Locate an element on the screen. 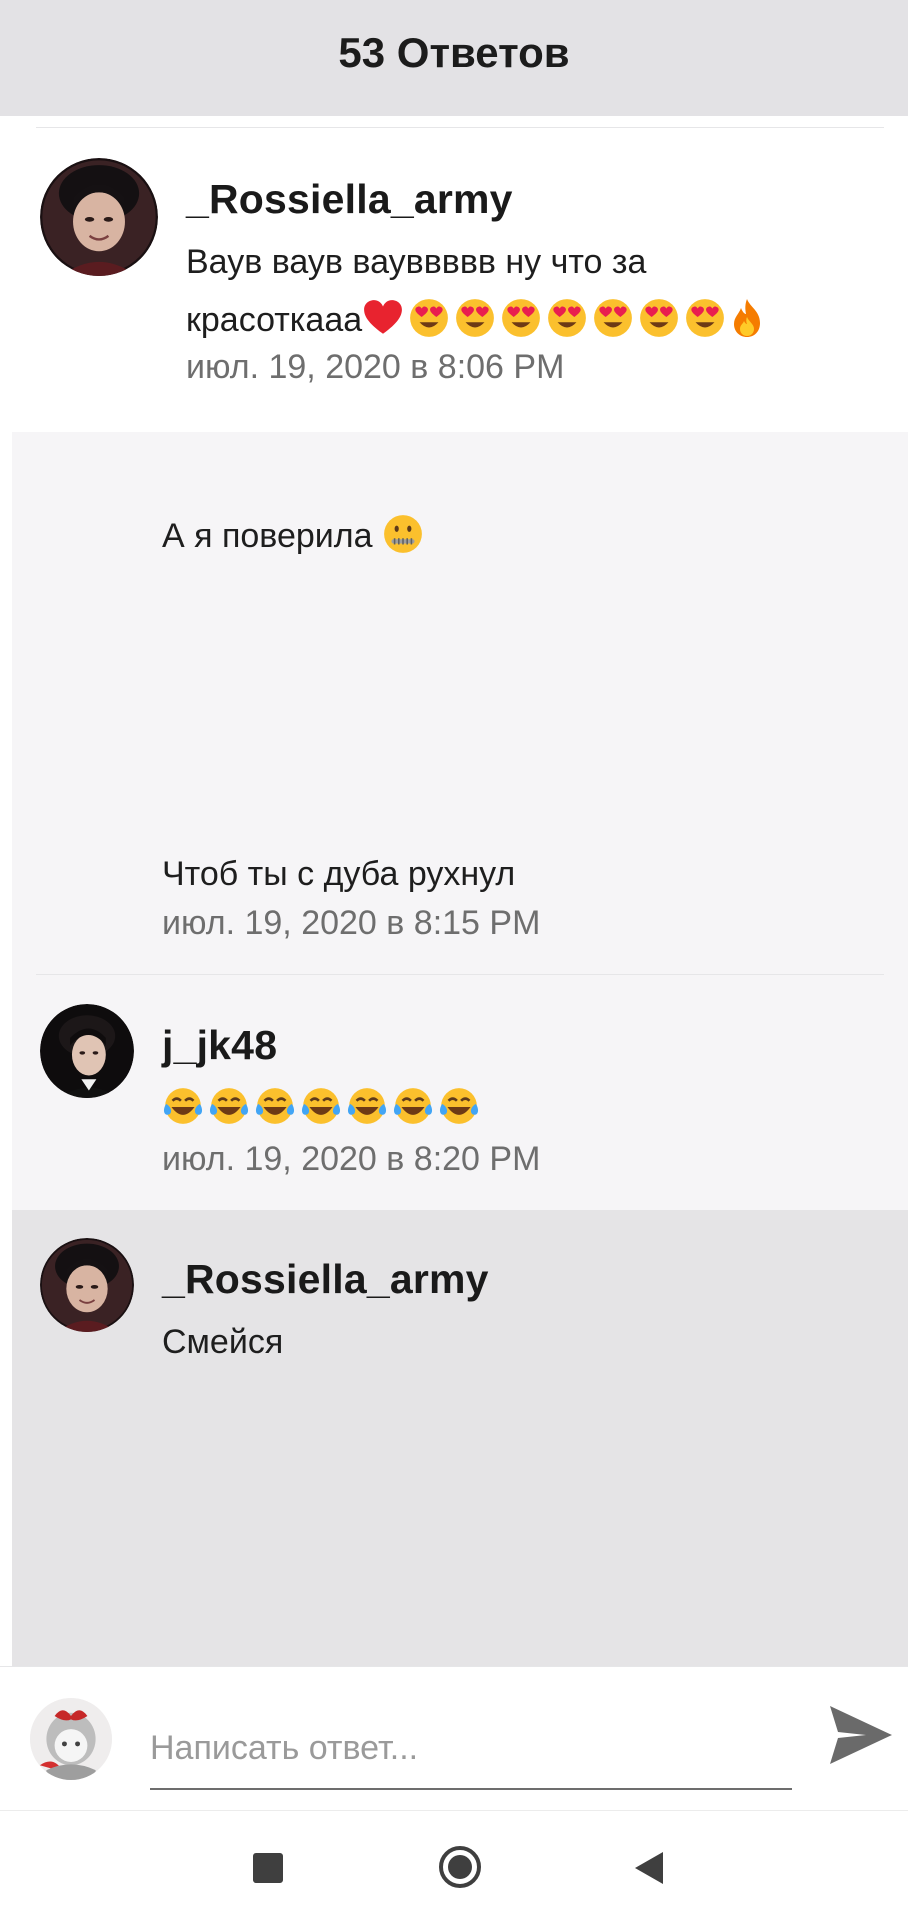  send-icon is located at coordinates (861, 1735).